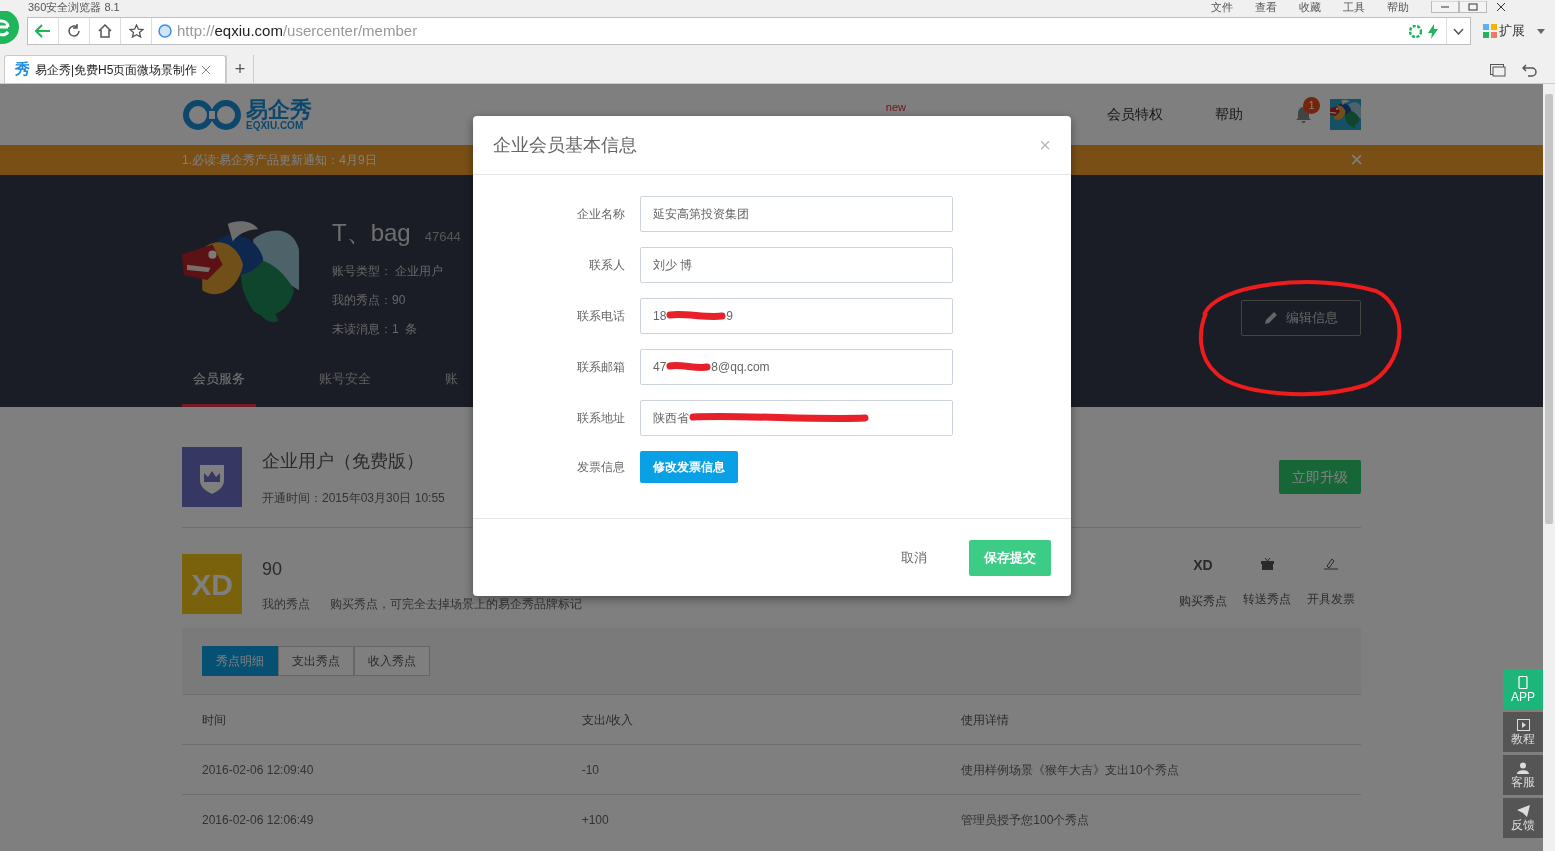 The image size is (1555, 851). Describe the element at coordinates (1549, 467) in the screenshot. I see `scrollbar` at that location.